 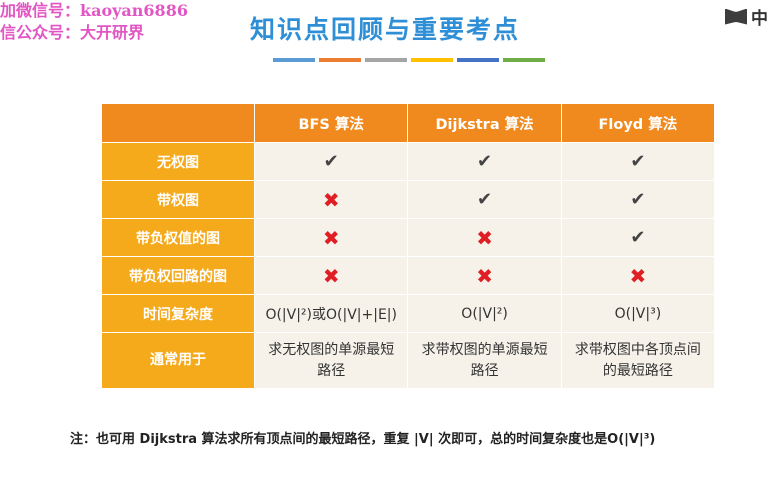 What do you see at coordinates (484, 313) in the screenshot?
I see `complexity-dijkstra: O(|V|²)` at bounding box center [484, 313].